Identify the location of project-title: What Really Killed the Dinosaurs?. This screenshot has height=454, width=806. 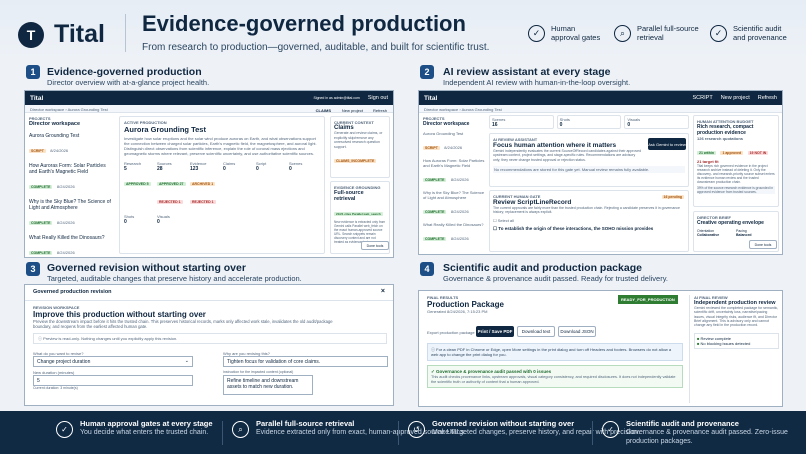
(453, 224).